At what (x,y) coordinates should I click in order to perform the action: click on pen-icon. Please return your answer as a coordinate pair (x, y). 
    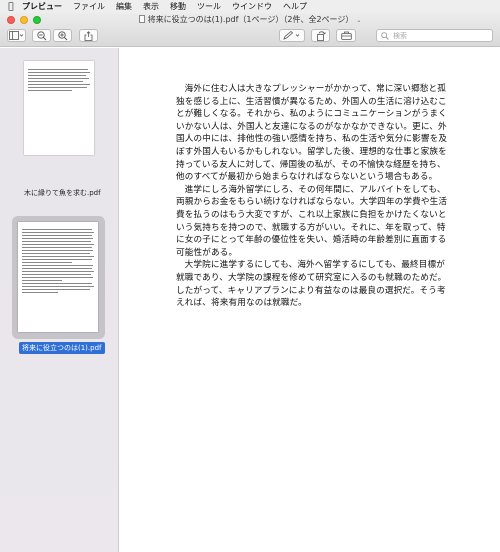
    Looking at the image, I should click on (291, 35).